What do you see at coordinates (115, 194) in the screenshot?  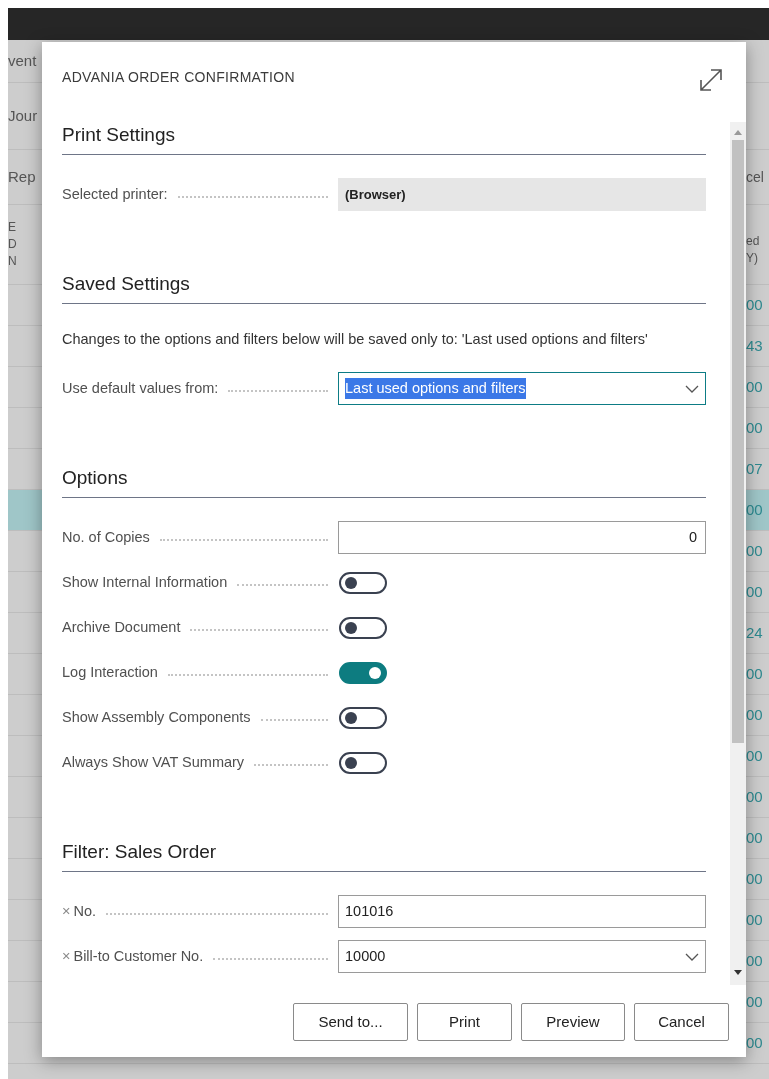 I see `field-label: Selected printer:` at bounding box center [115, 194].